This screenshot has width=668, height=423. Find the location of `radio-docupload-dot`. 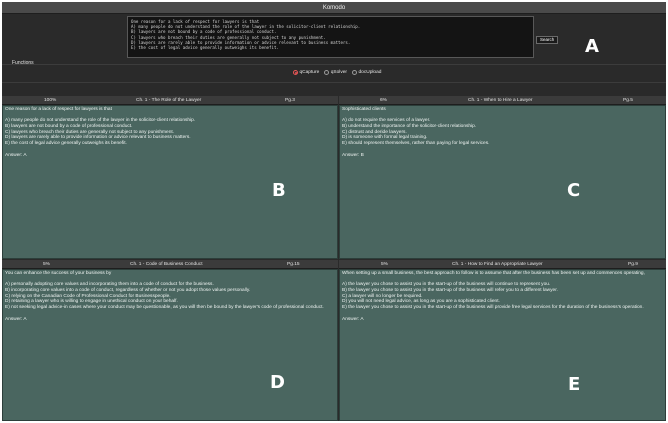

radio-docupload-dot is located at coordinates (354, 72).